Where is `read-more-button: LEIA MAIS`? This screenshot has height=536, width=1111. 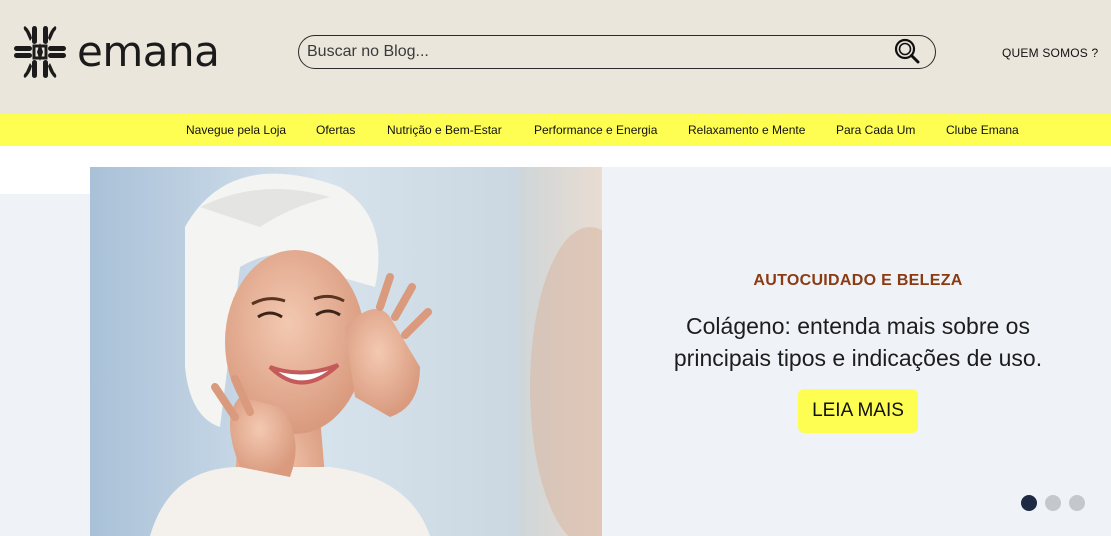
read-more-button: LEIA MAIS is located at coordinates (858, 411).